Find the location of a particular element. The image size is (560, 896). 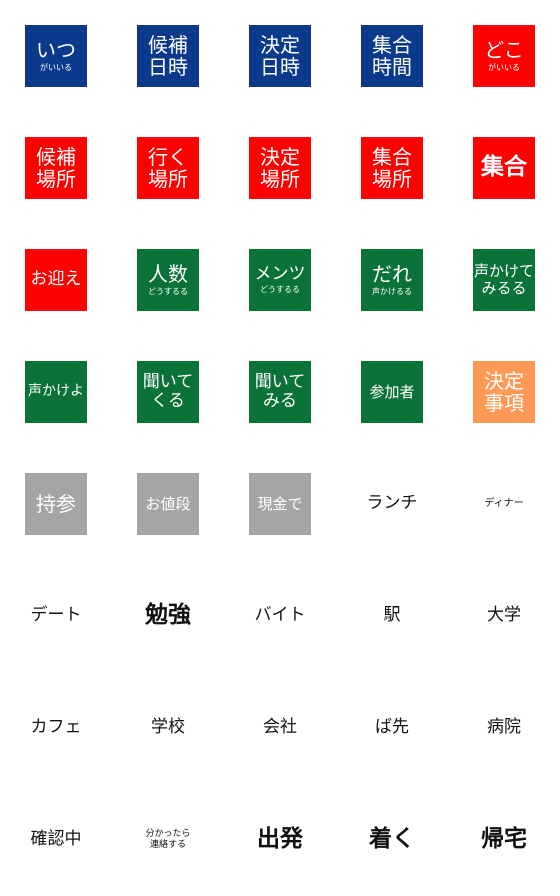

sticker-tile: 集合 時間 is located at coordinates (392, 56).